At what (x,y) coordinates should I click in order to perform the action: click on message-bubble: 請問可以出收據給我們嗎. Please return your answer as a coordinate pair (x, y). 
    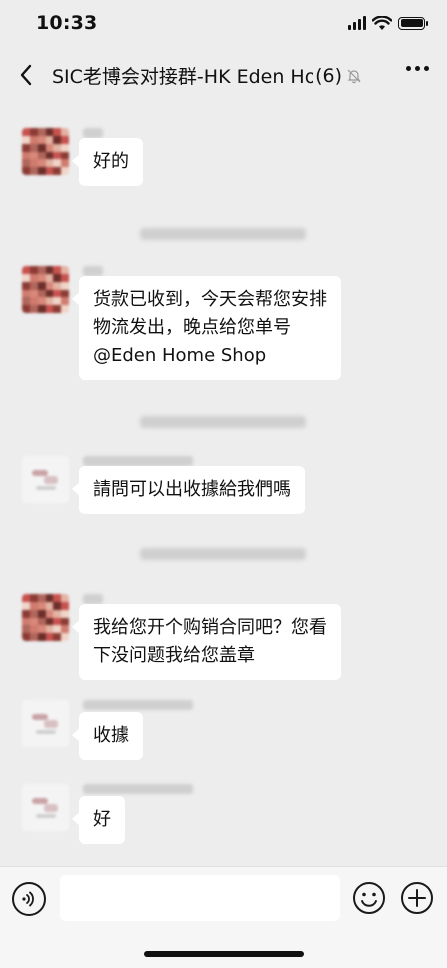
    Looking at the image, I should click on (188, 490).